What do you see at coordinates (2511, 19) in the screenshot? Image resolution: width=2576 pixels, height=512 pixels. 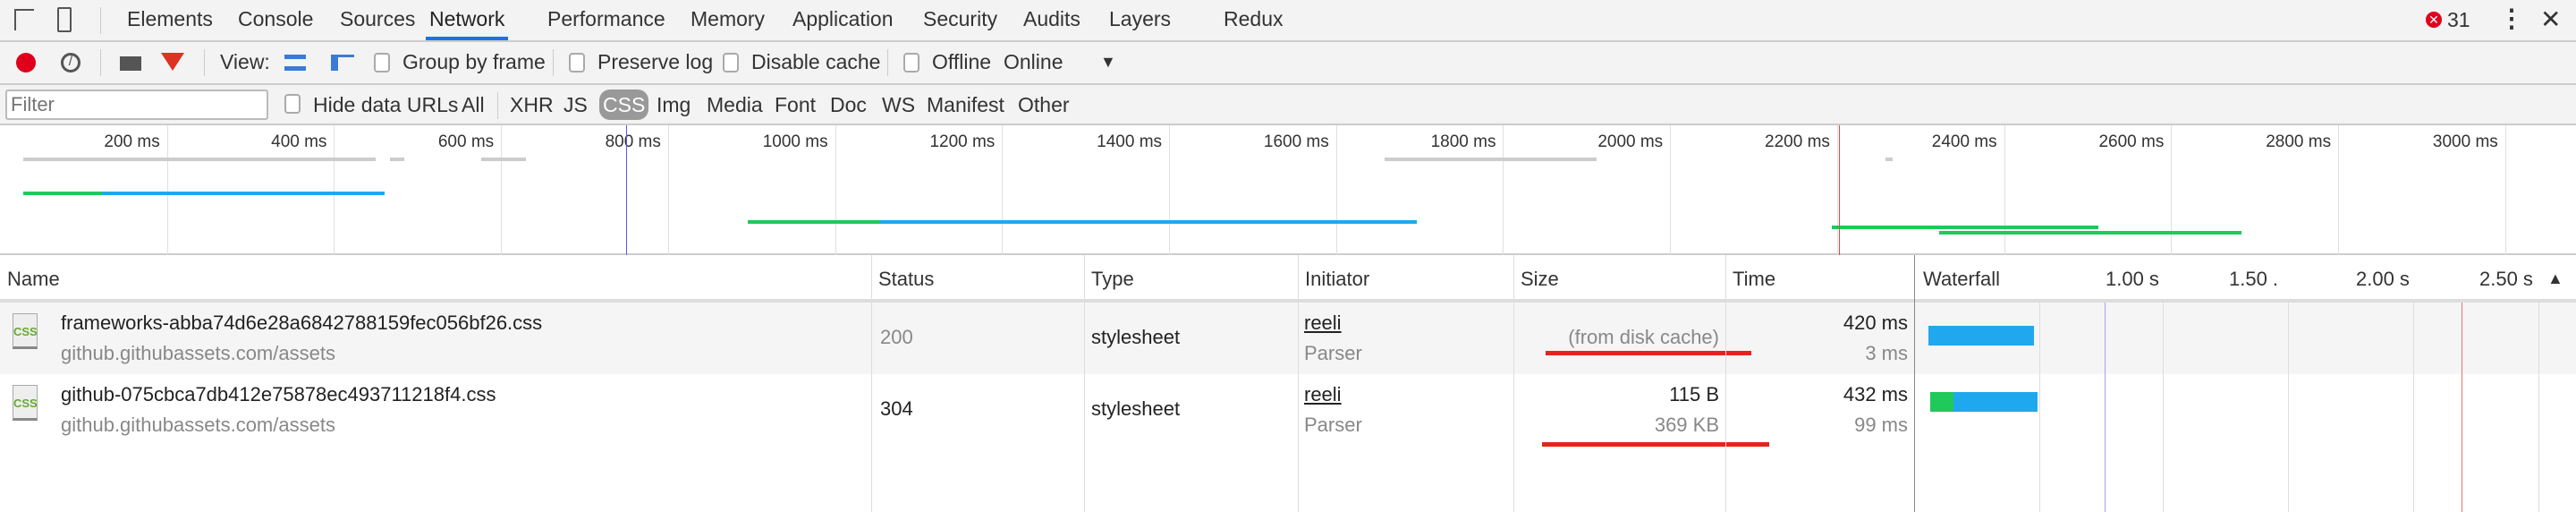 I see `more-options-icon: ⋮` at bounding box center [2511, 19].